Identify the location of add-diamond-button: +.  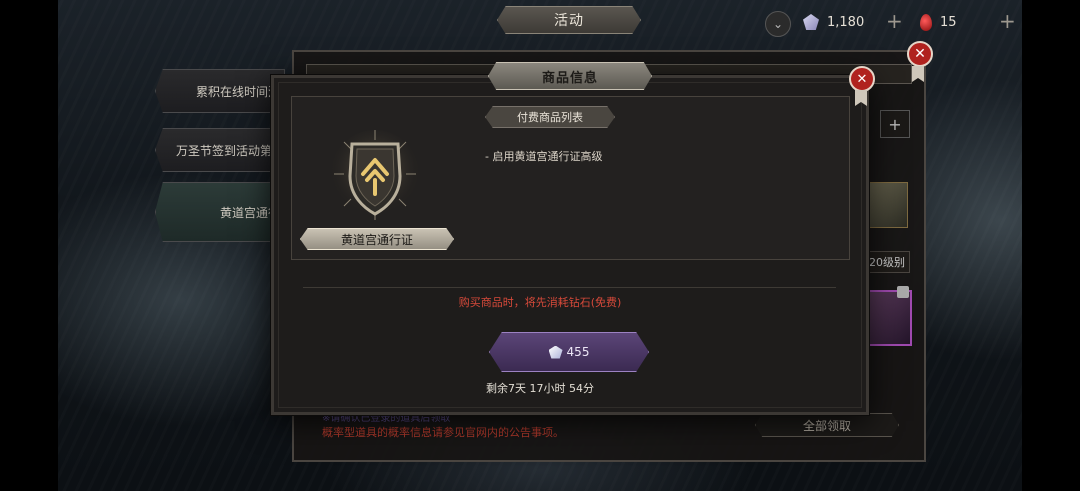
(894, 21).